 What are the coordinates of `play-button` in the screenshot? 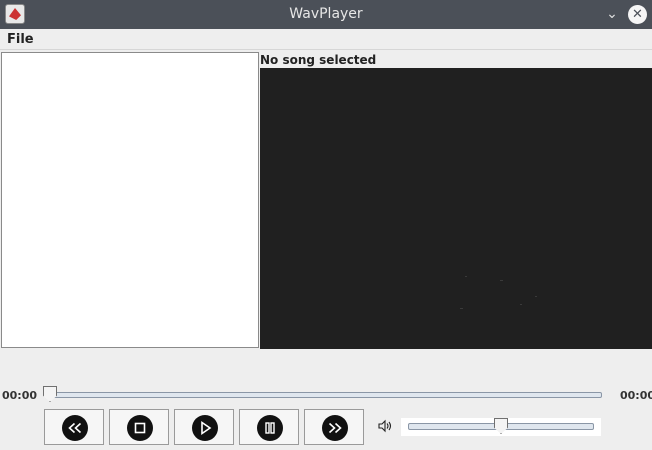 It's located at (204, 427).